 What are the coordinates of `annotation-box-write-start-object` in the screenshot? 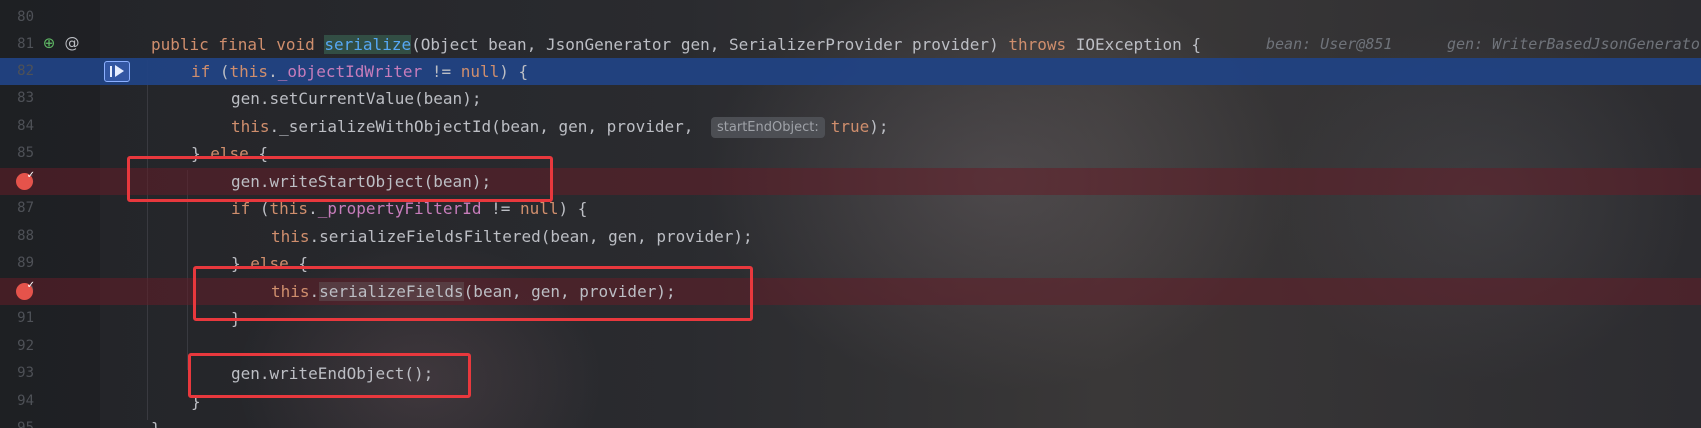 It's located at (340, 179).